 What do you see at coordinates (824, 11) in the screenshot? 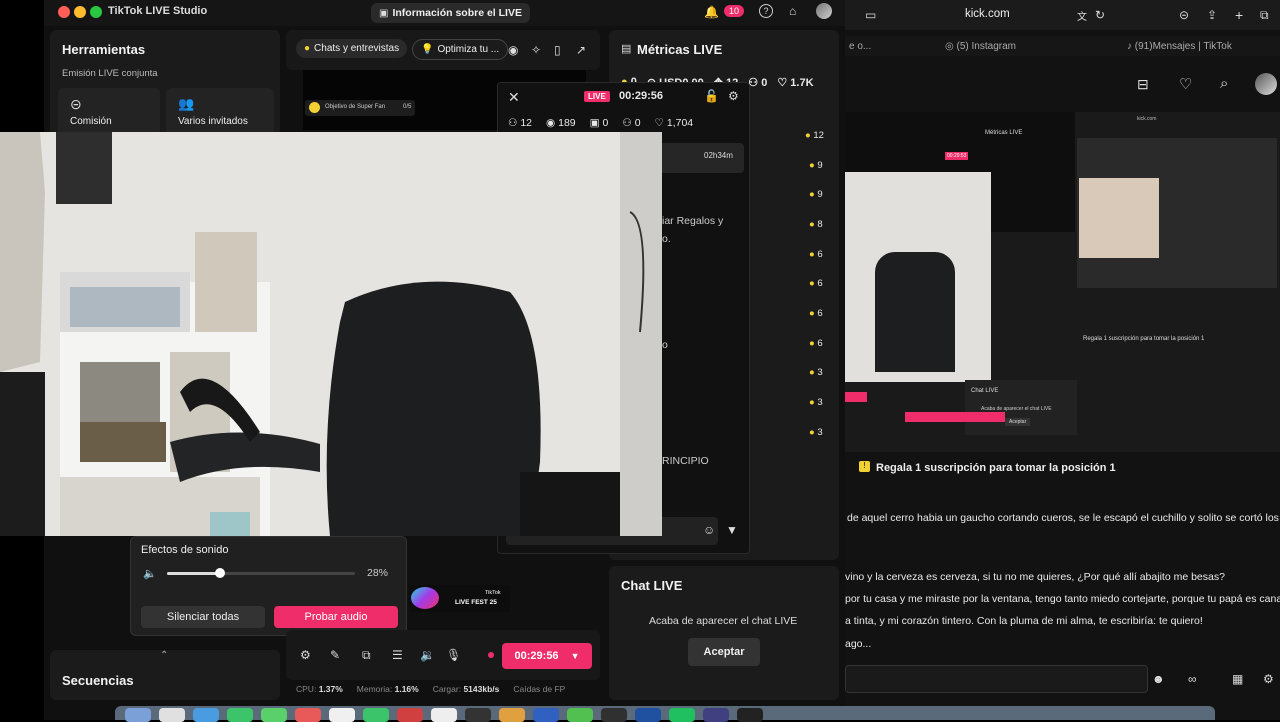
I see `avatar` at bounding box center [824, 11].